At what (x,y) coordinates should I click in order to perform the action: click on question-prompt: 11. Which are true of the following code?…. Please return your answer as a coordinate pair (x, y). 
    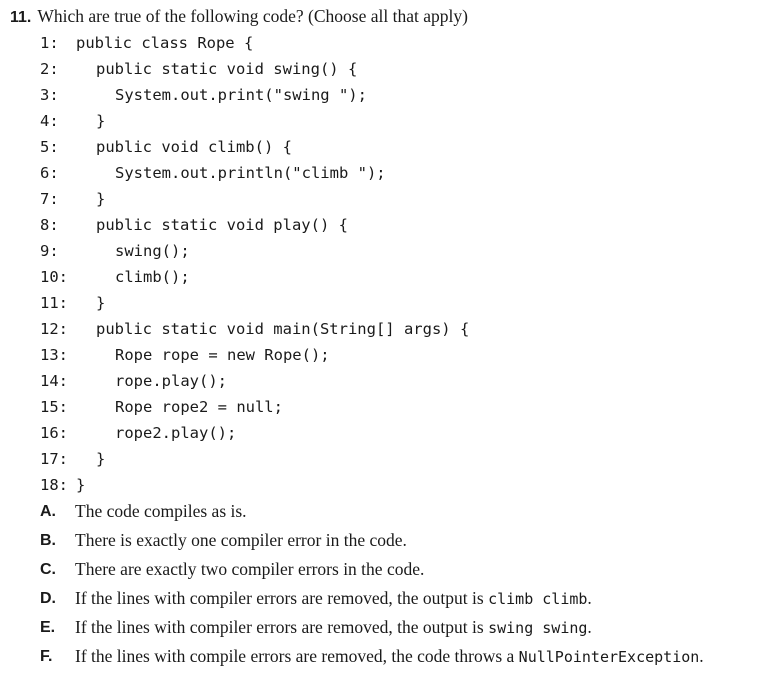
    Looking at the image, I should click on (239, 16).